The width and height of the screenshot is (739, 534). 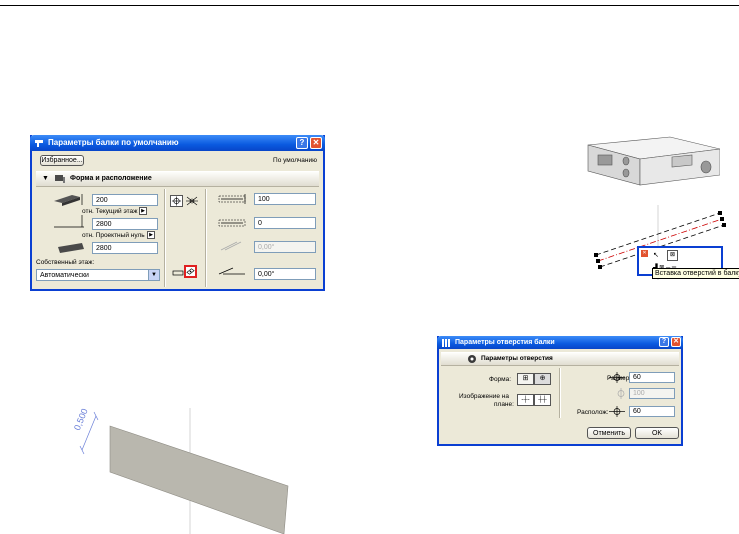 I want to click on hole-section: Параметры отверстия, so click(x=560, y=359).